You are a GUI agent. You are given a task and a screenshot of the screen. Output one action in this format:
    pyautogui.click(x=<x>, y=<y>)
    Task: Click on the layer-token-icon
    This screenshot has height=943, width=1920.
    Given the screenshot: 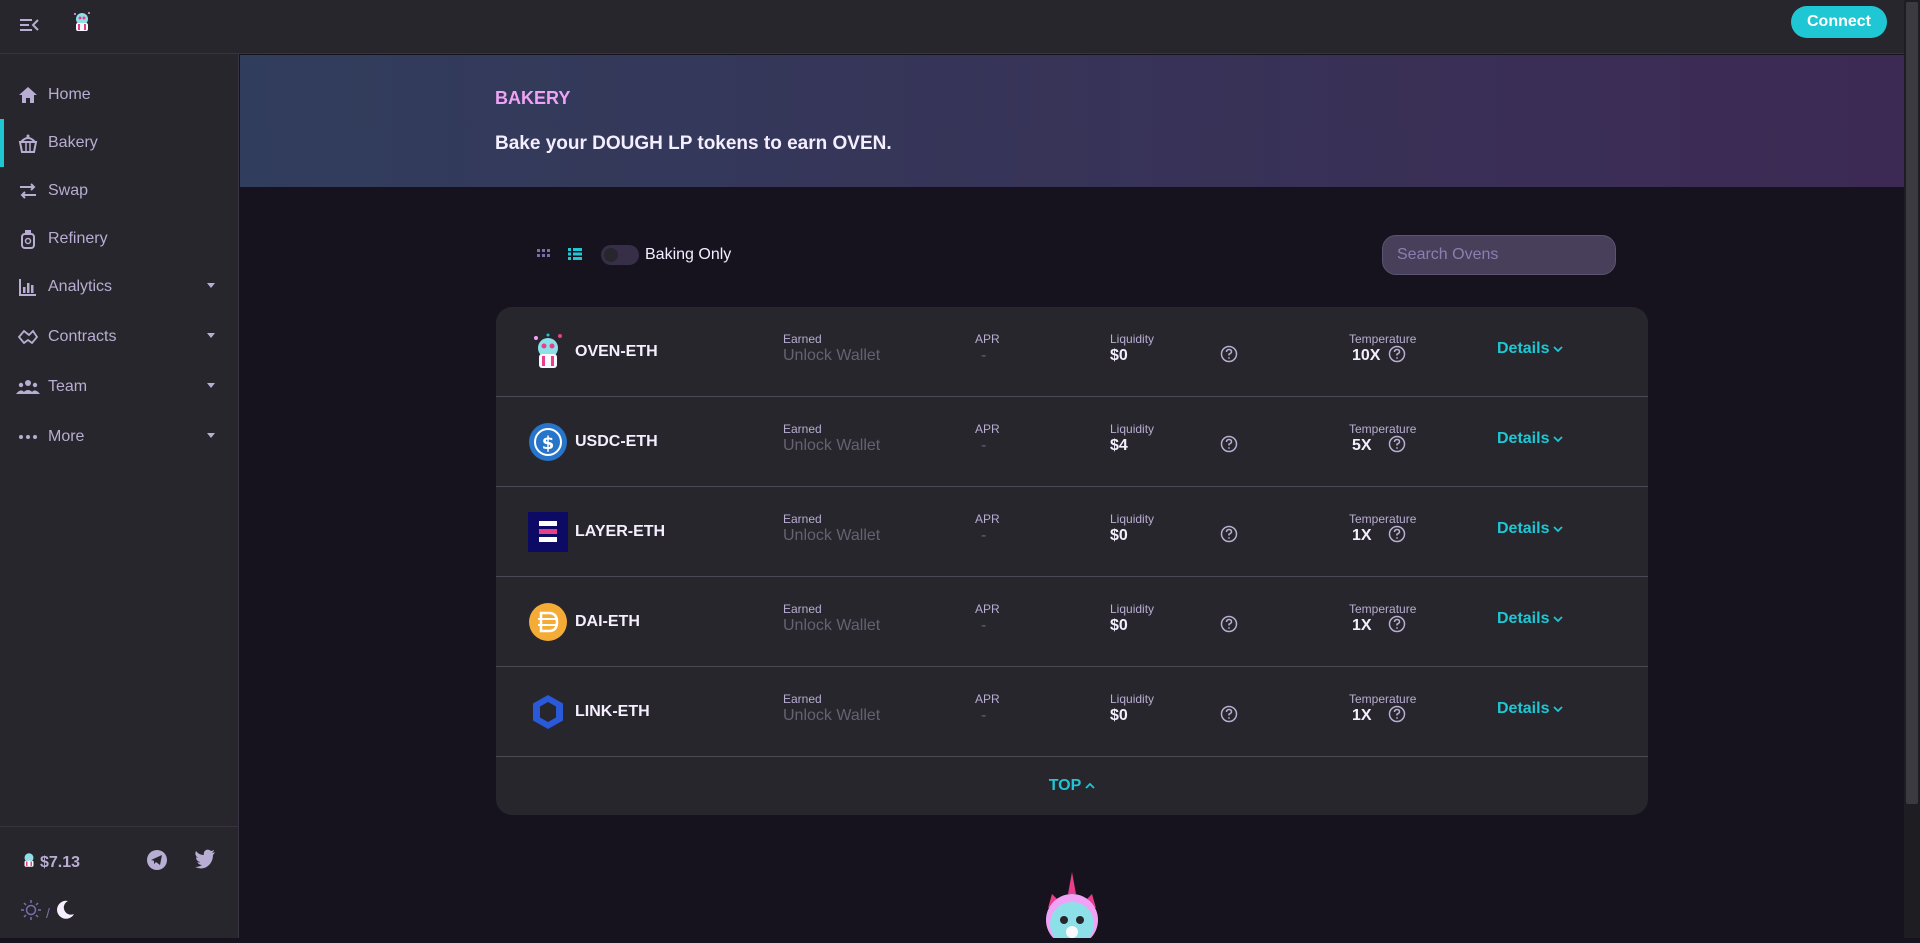 What is the action you would take?
    pyautogui.click(x=548, y=532)
    